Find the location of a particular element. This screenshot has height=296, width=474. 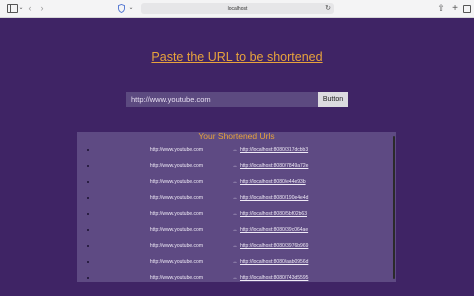

short-url-link: http://localhost:8080/7849a72e is located at coordinates (274, 166).